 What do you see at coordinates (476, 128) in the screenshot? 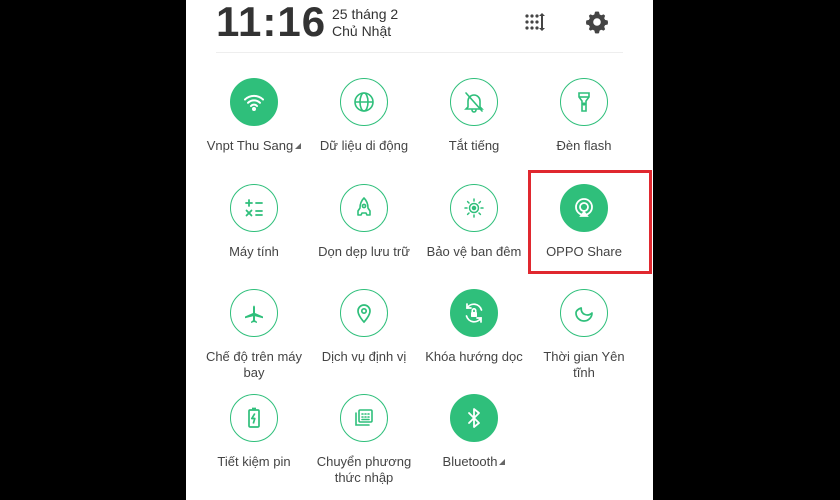
I see `tile-mute: Tắt tiếng` at bounding box center [476, 128].